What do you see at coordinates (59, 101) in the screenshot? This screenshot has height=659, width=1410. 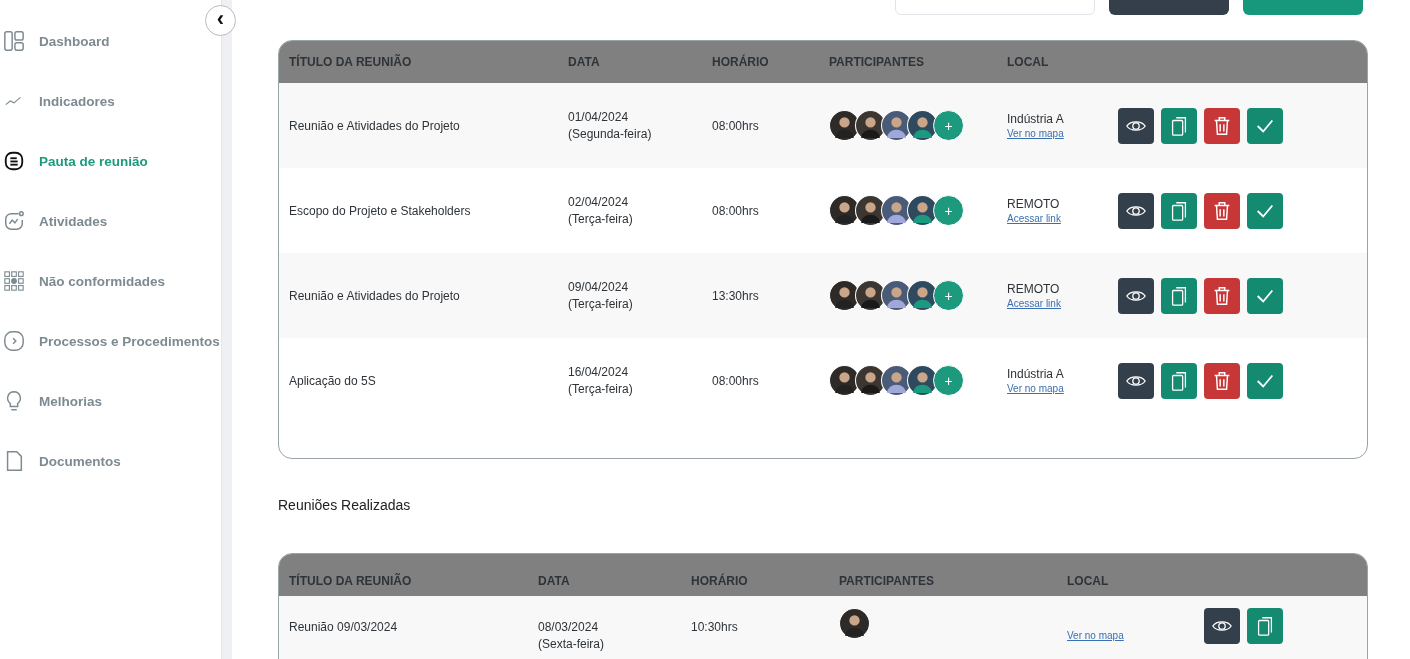 I see `sidebar-item: Indicadores` at bounding box center [59, 101].